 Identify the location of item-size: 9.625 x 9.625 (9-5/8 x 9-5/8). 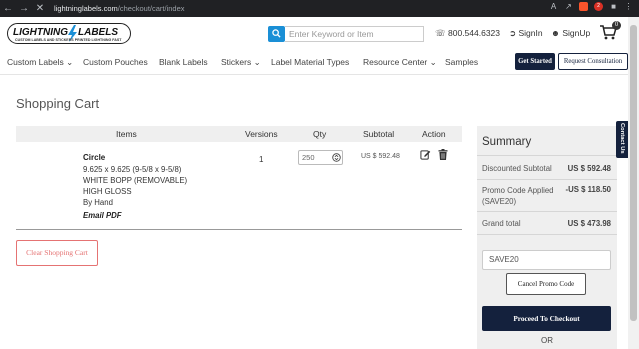
(132, 169).